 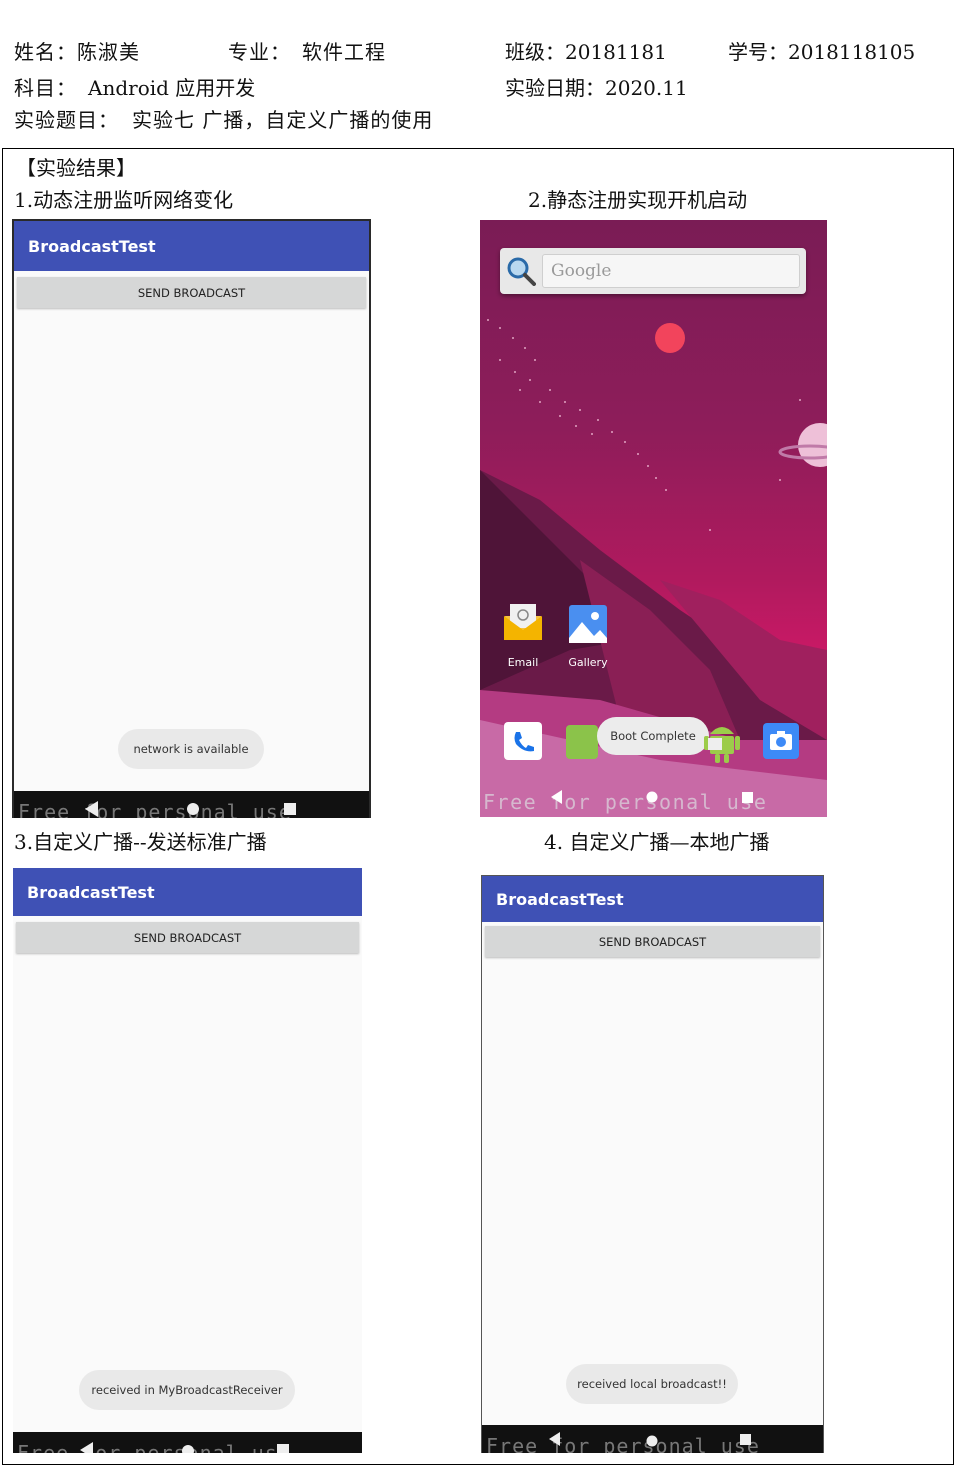 What do you see at coordinates (191, 749) in the screenshot?
I see `toast: network is available` at bounding box center [191, 749].